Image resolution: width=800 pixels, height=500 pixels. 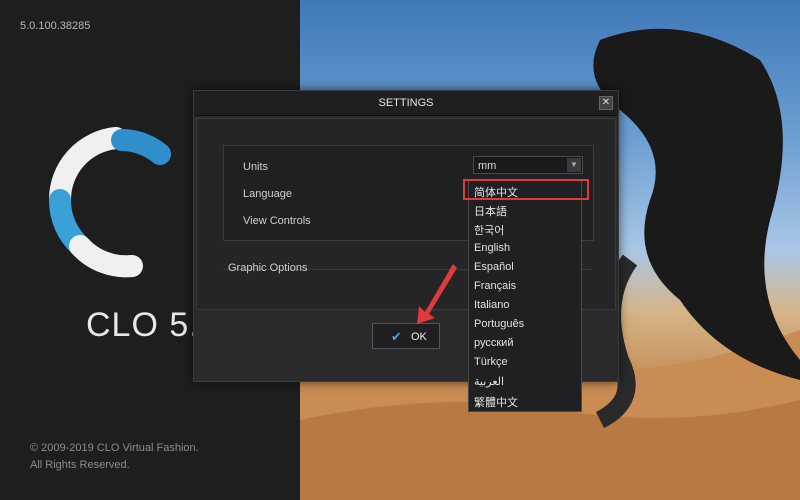 I want to click on language-option: 한국어, so click(x=489, y=230).